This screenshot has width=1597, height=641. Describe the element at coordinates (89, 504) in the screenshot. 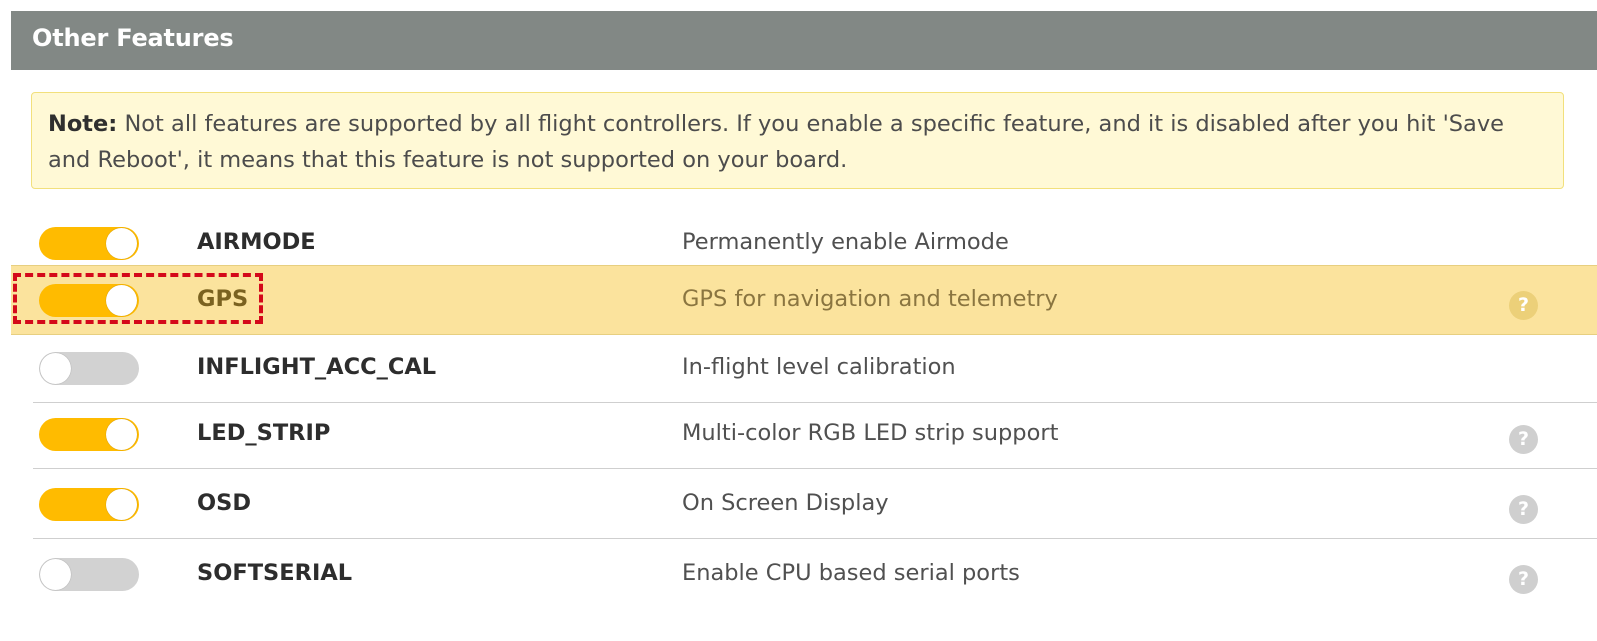

I see `osd-toggle` at that location.